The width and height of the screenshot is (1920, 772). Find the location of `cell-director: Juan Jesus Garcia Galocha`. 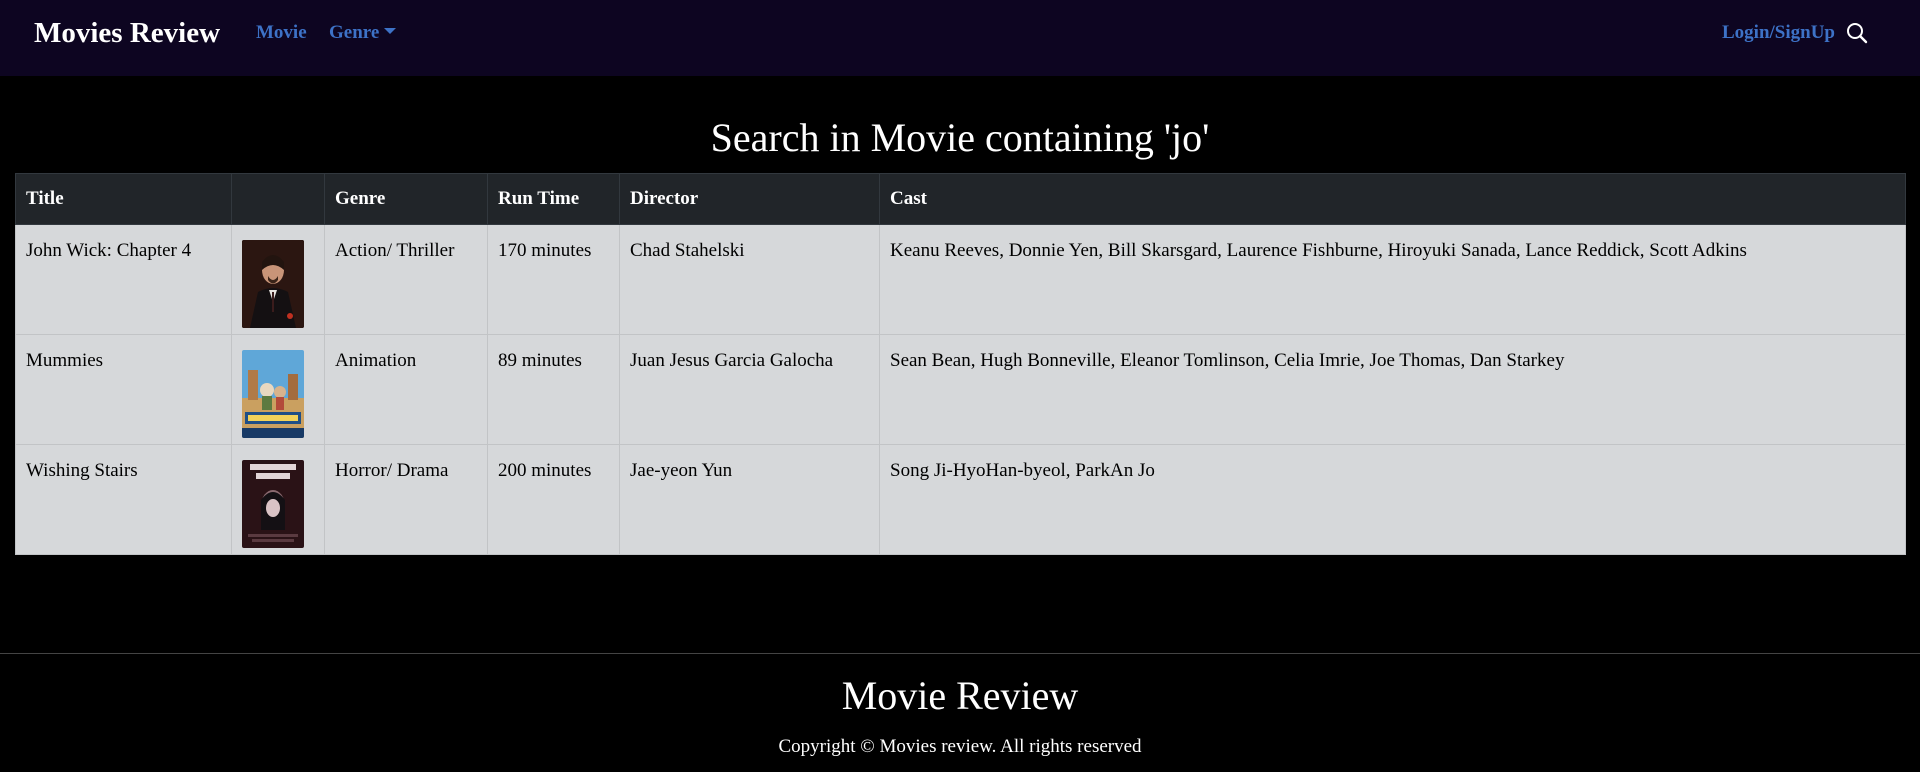

cell-director: Juan Jesus Garcia Galocha is located at coordinates (749, 389).